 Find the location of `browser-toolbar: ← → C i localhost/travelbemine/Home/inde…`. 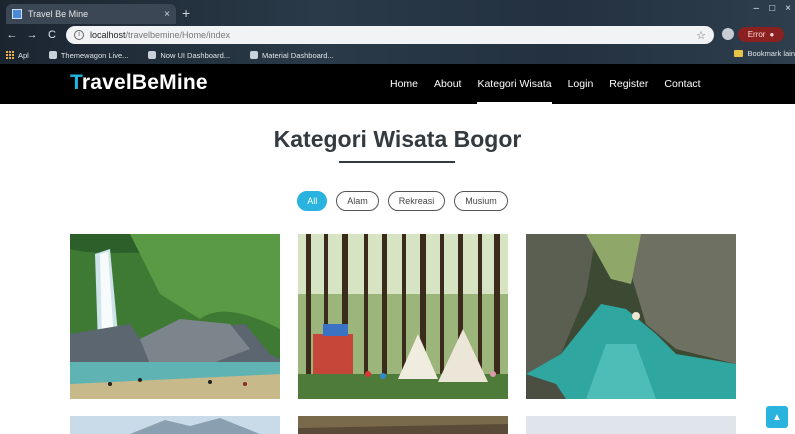

browser-toolbar: ← → C i localhost/travelbemine/Home/inde… is located at coordinates (397, 35).